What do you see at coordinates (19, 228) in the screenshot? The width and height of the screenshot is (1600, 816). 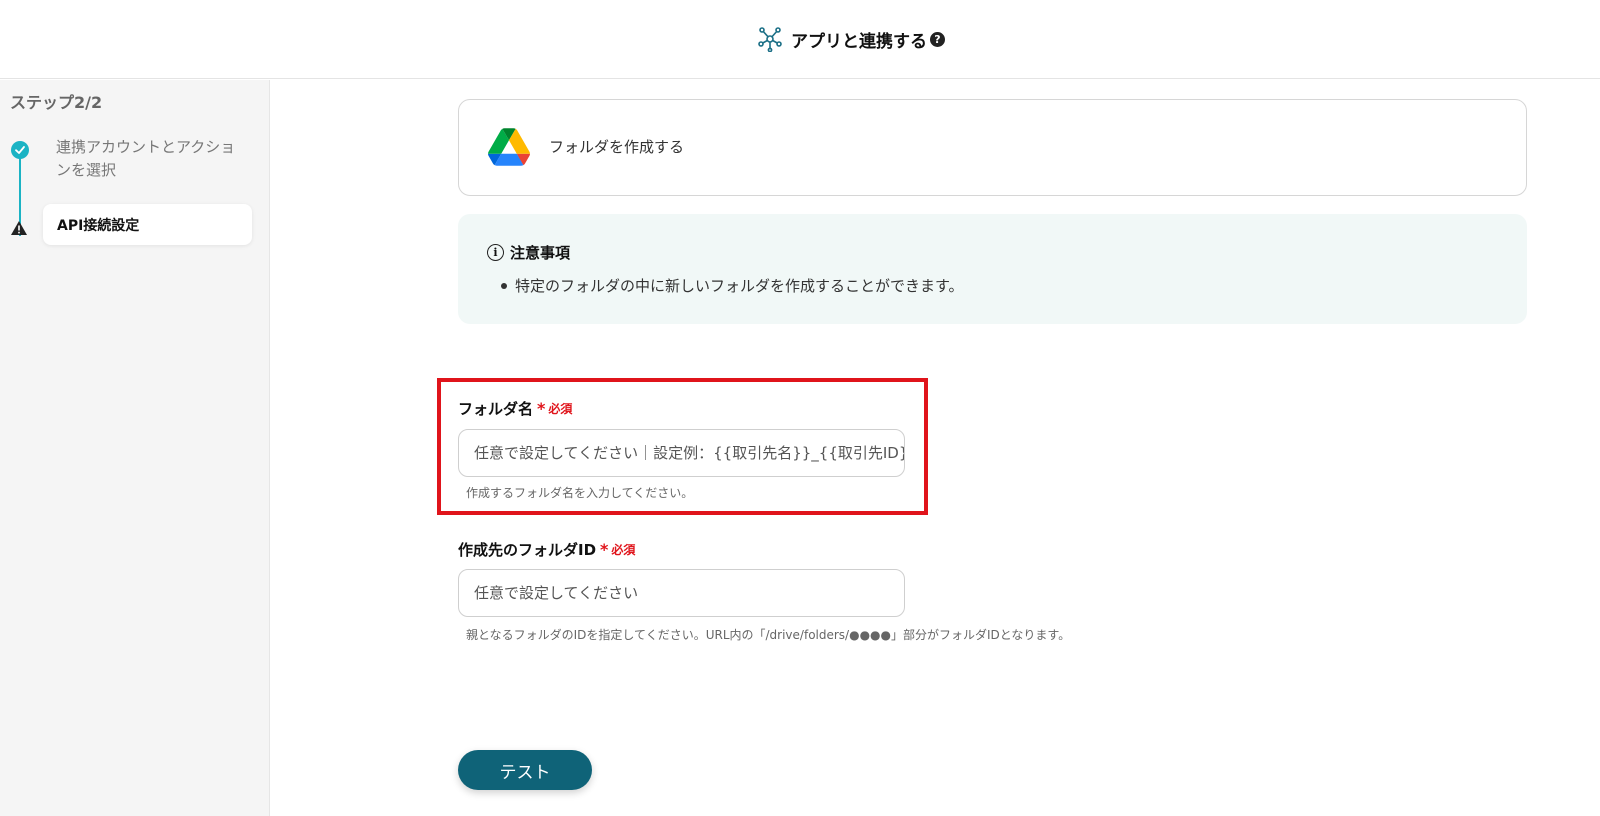 I see `warning-icon` at bounding box center [19, 228].